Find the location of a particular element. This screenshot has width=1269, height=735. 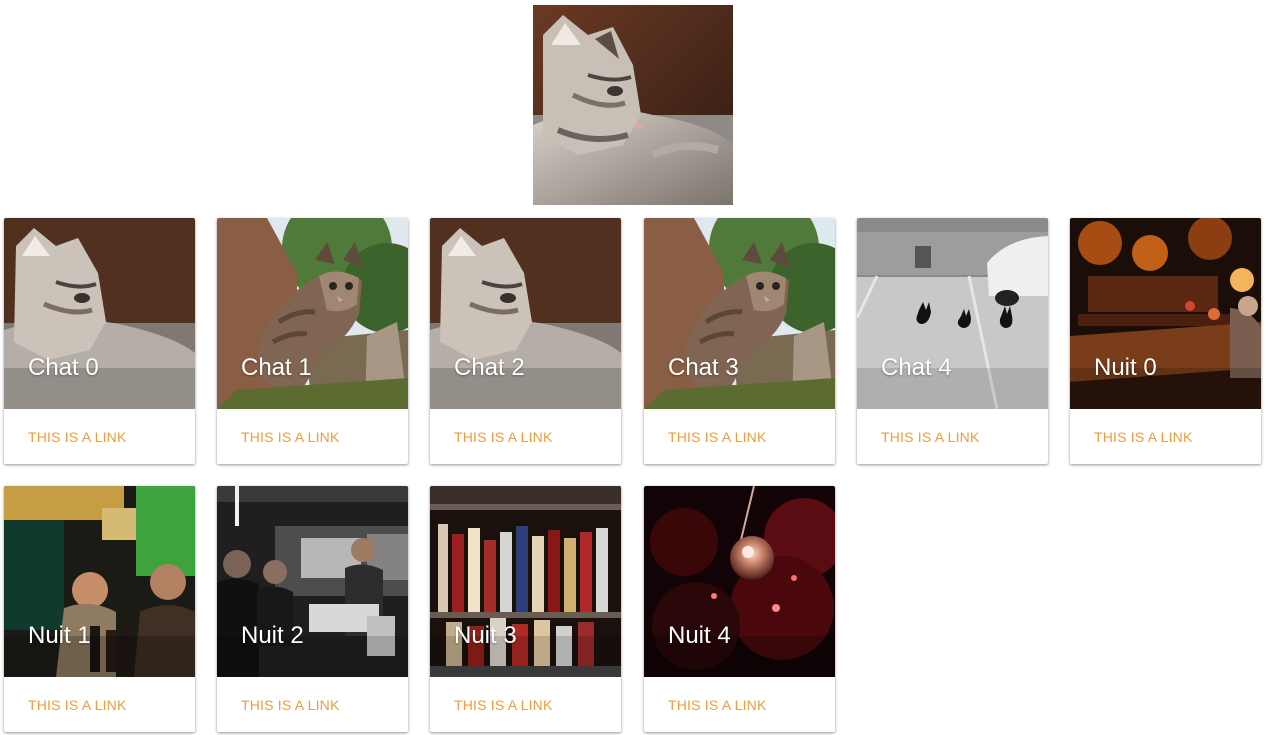

card-image: Nuit 0 is located at coordinates (1165, 313).